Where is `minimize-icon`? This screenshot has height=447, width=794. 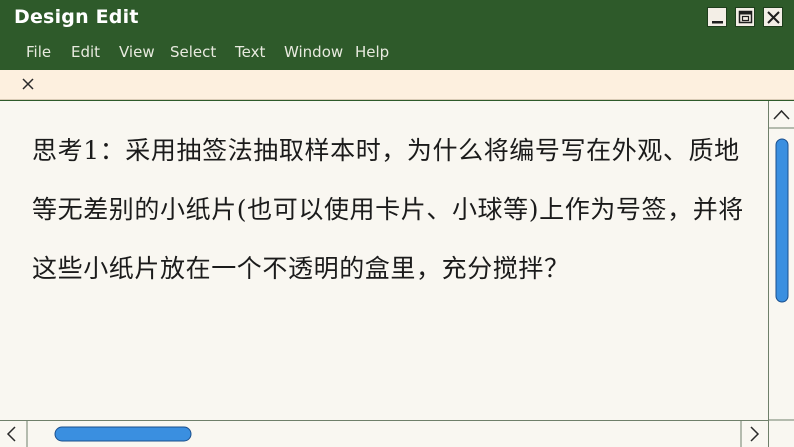 minimize-icon is located at coordinates (717, 22).